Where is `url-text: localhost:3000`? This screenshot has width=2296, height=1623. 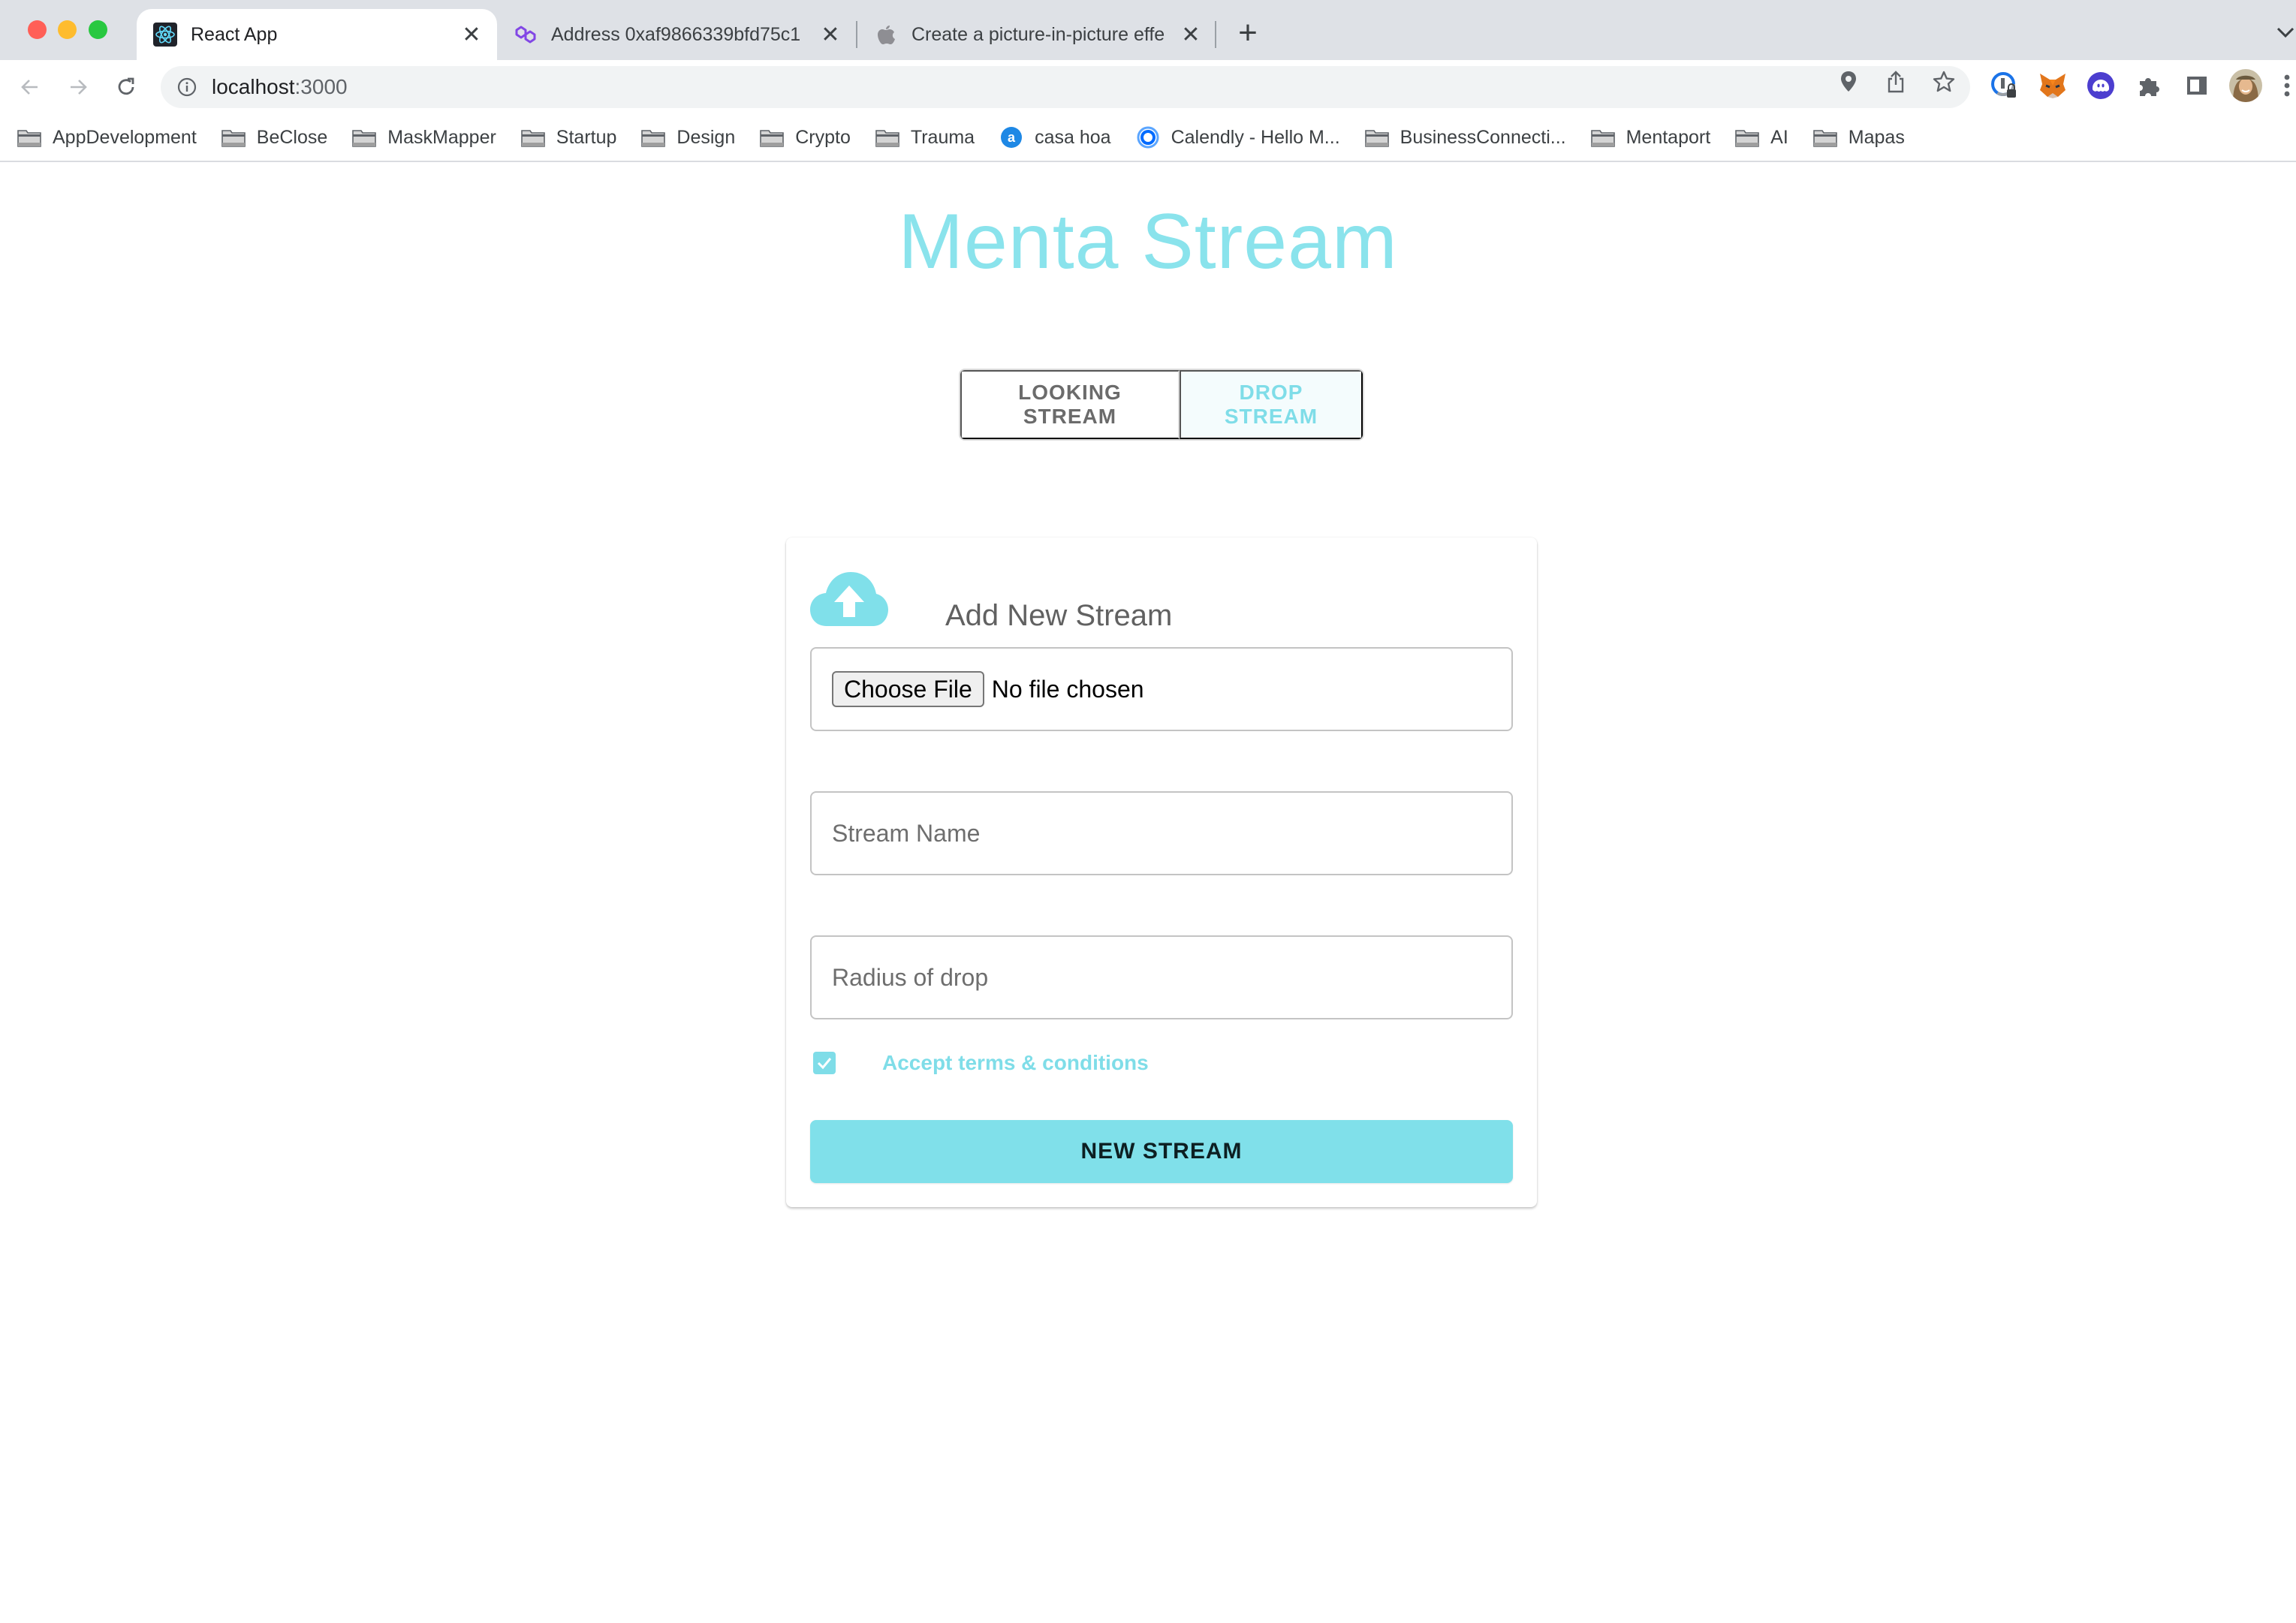
url-text: localhost:3000 is located at coordinates (280, 87).